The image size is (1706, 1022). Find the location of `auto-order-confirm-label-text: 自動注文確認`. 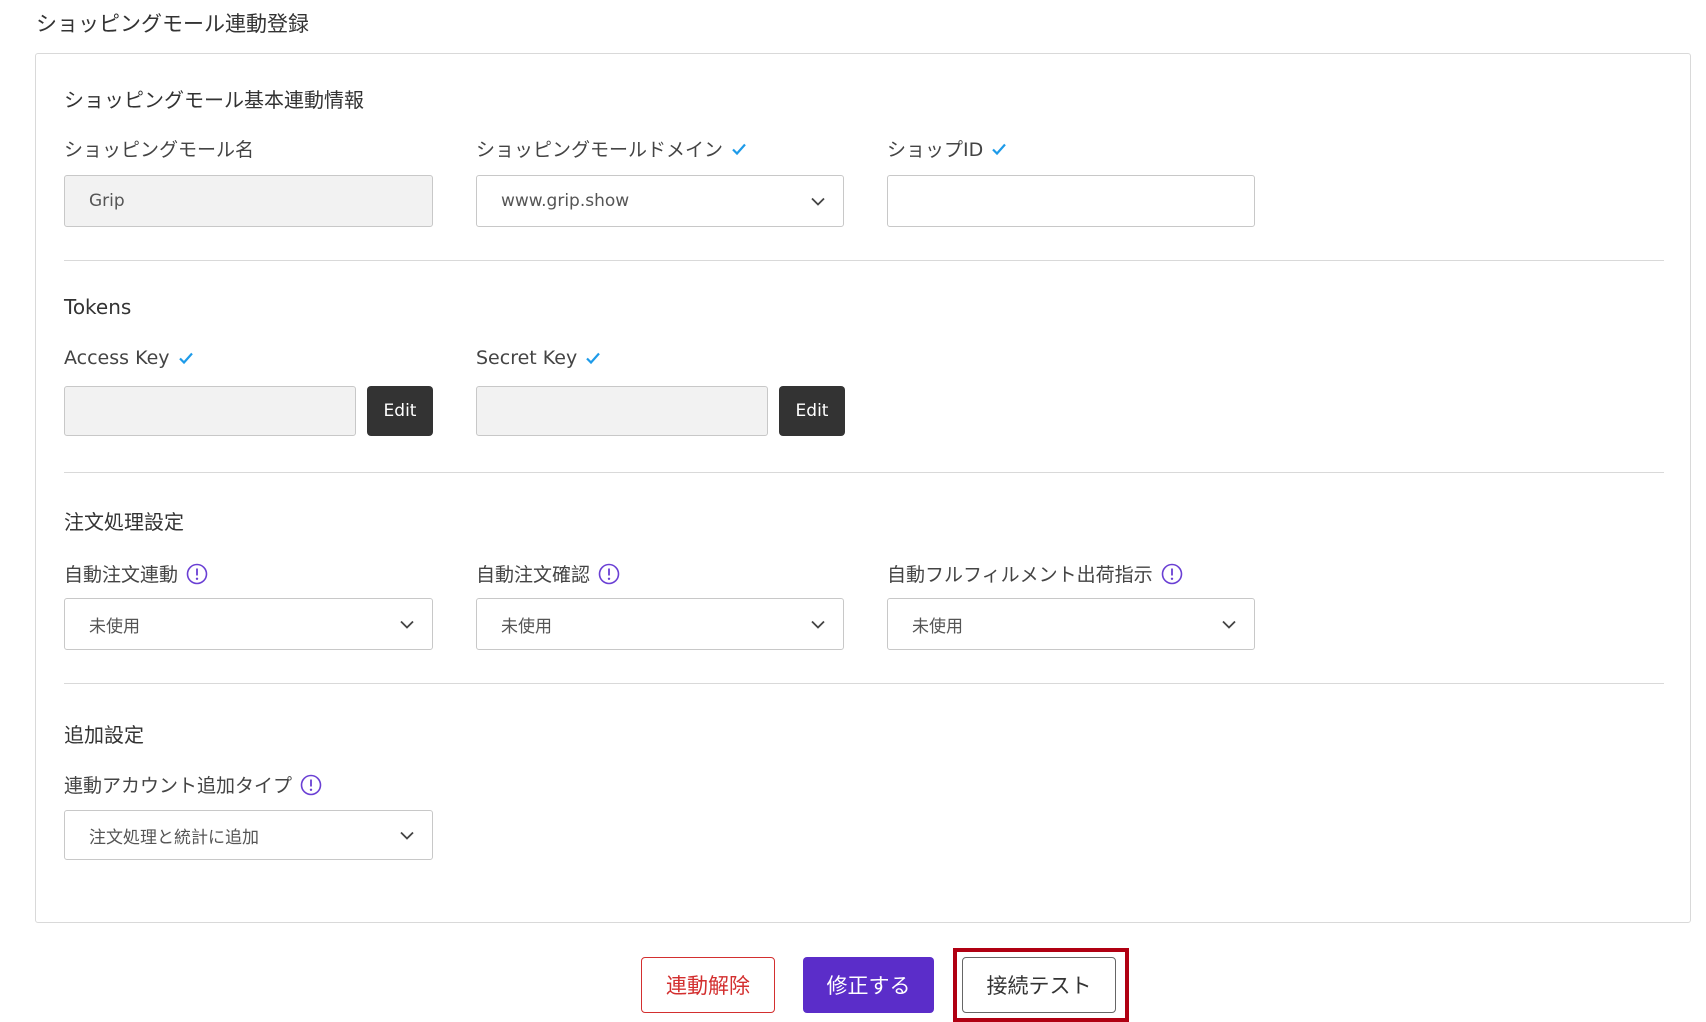

auto-order-confirm-label-text: 自動注文確認 is located at coordinates (533, 575).